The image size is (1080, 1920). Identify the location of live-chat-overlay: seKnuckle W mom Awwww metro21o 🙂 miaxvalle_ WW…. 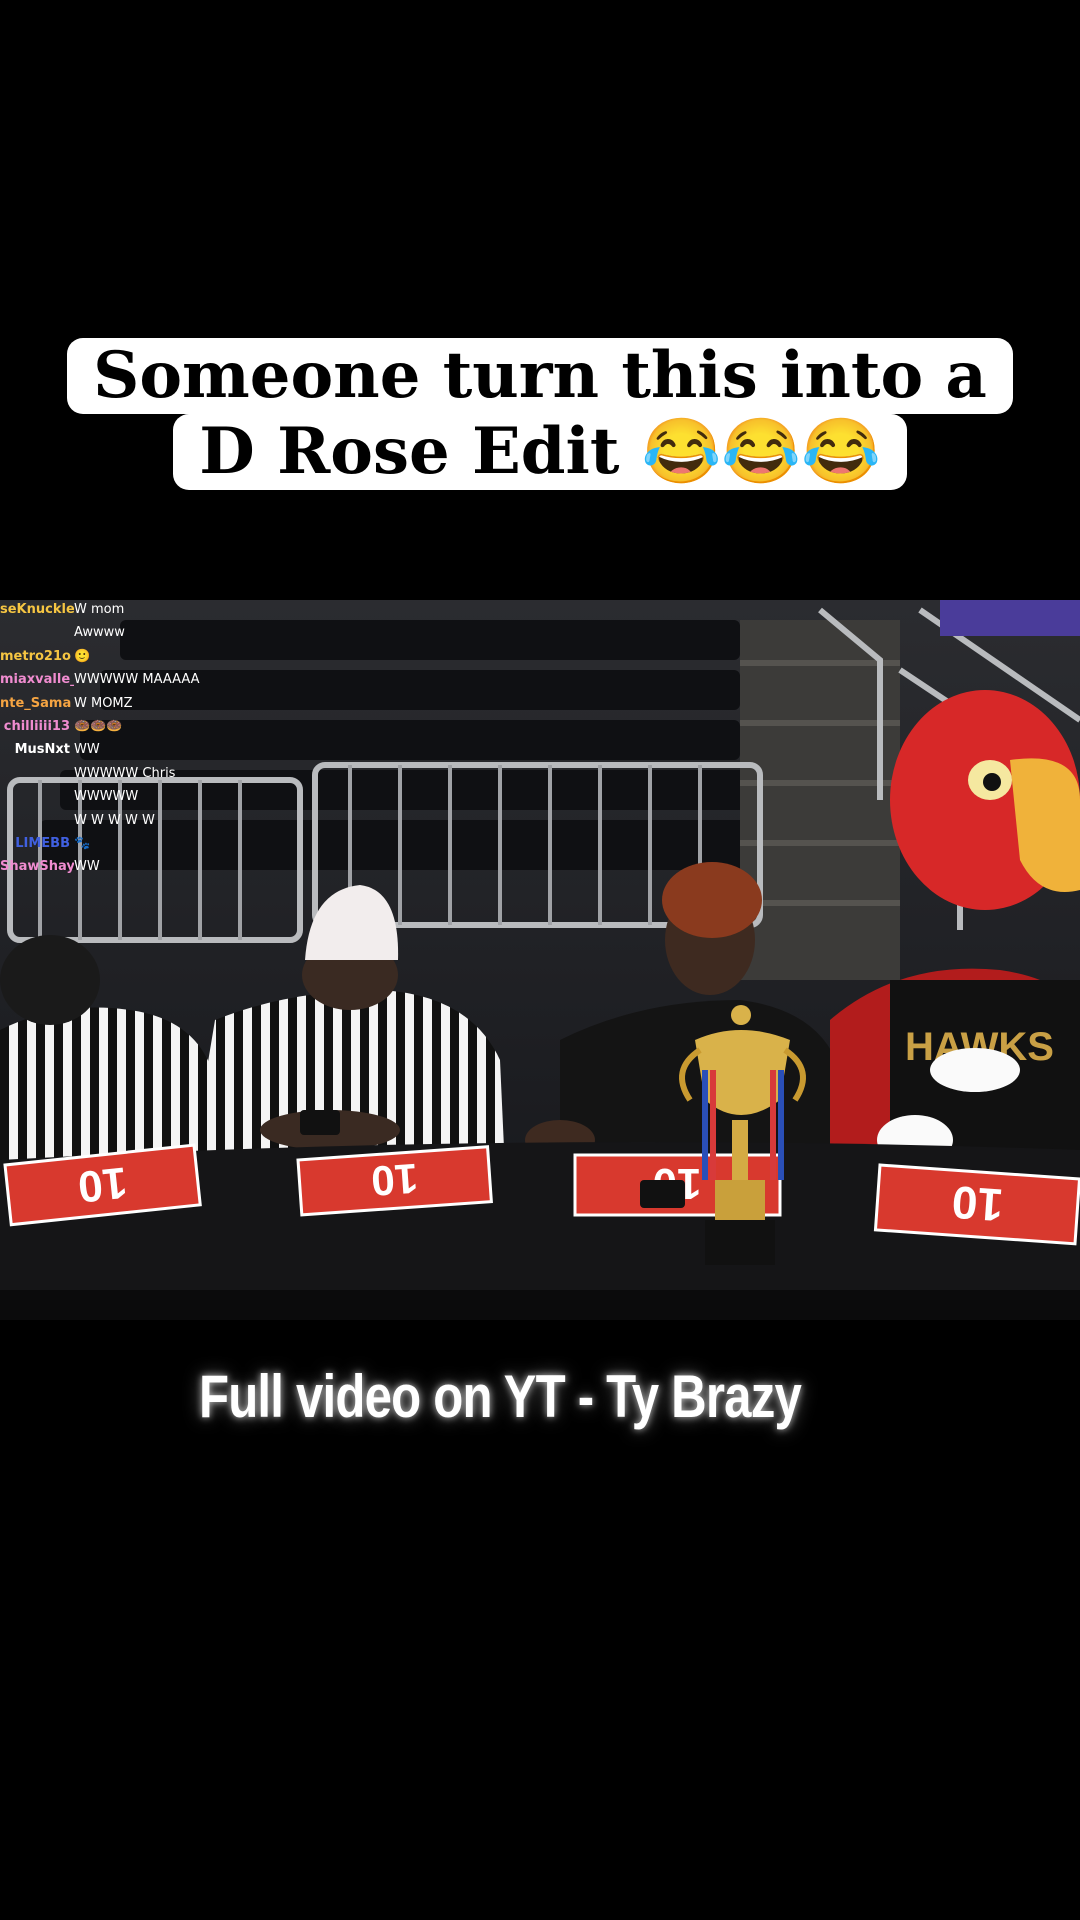
(120, 738).